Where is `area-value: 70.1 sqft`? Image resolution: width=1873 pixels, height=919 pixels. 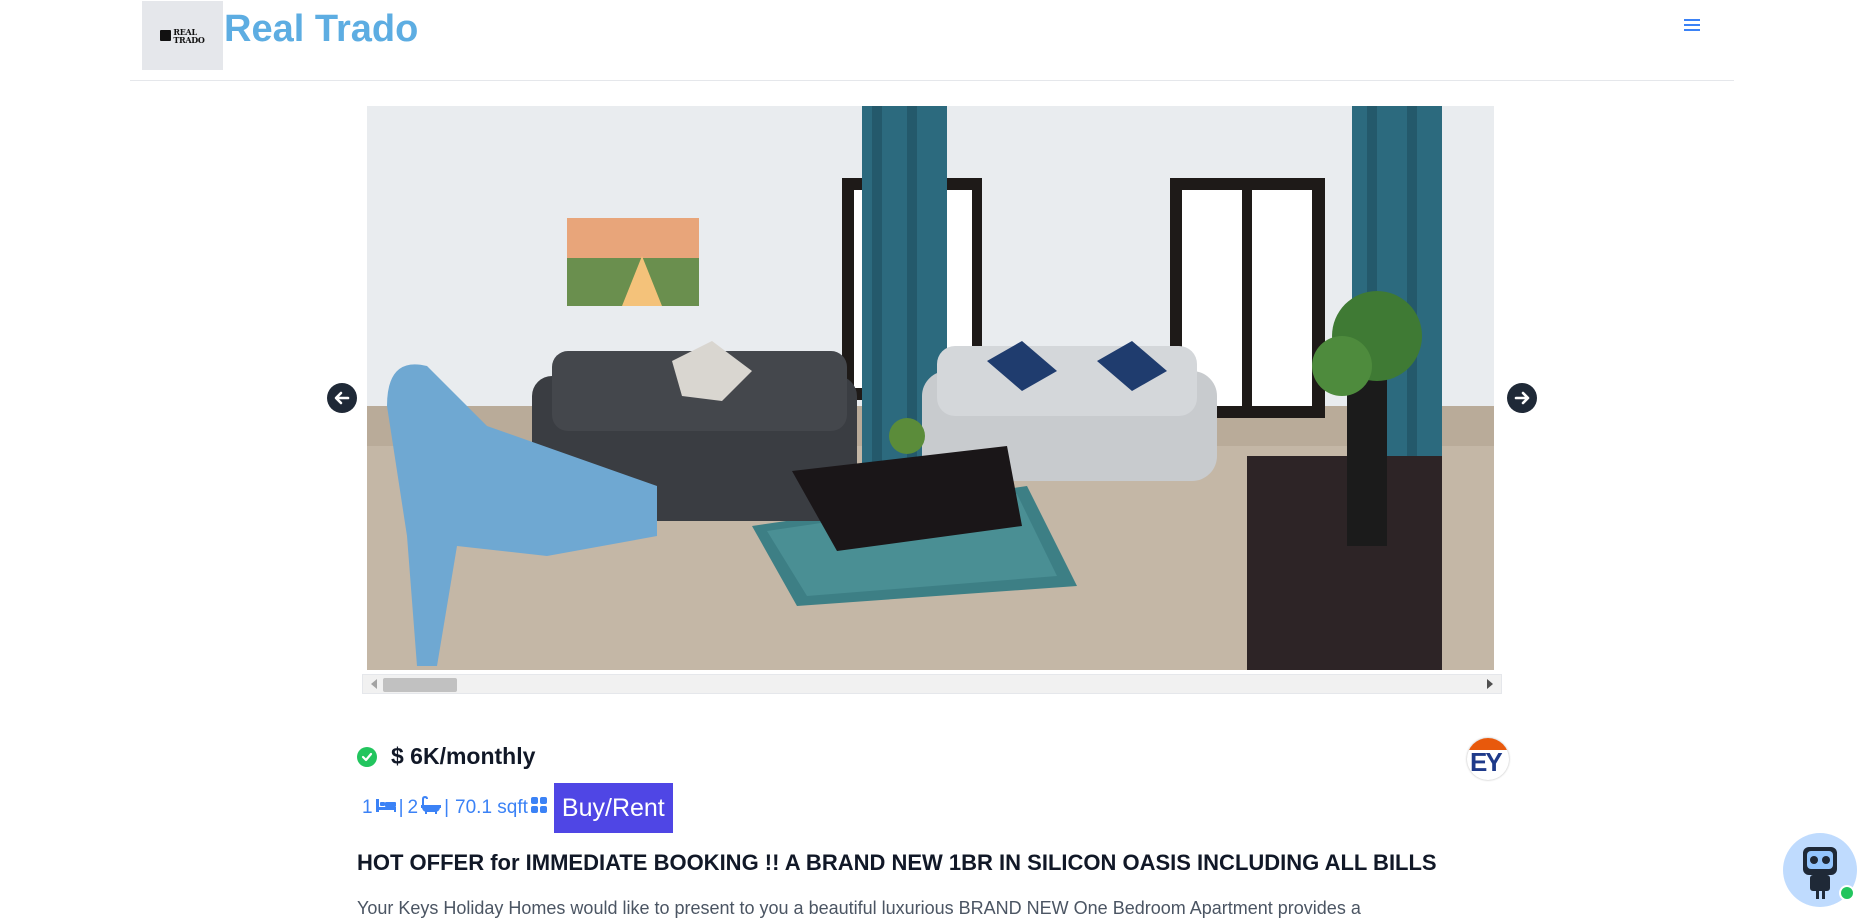
area-value: 70.1 sqft is located at coordinates (491, 807).